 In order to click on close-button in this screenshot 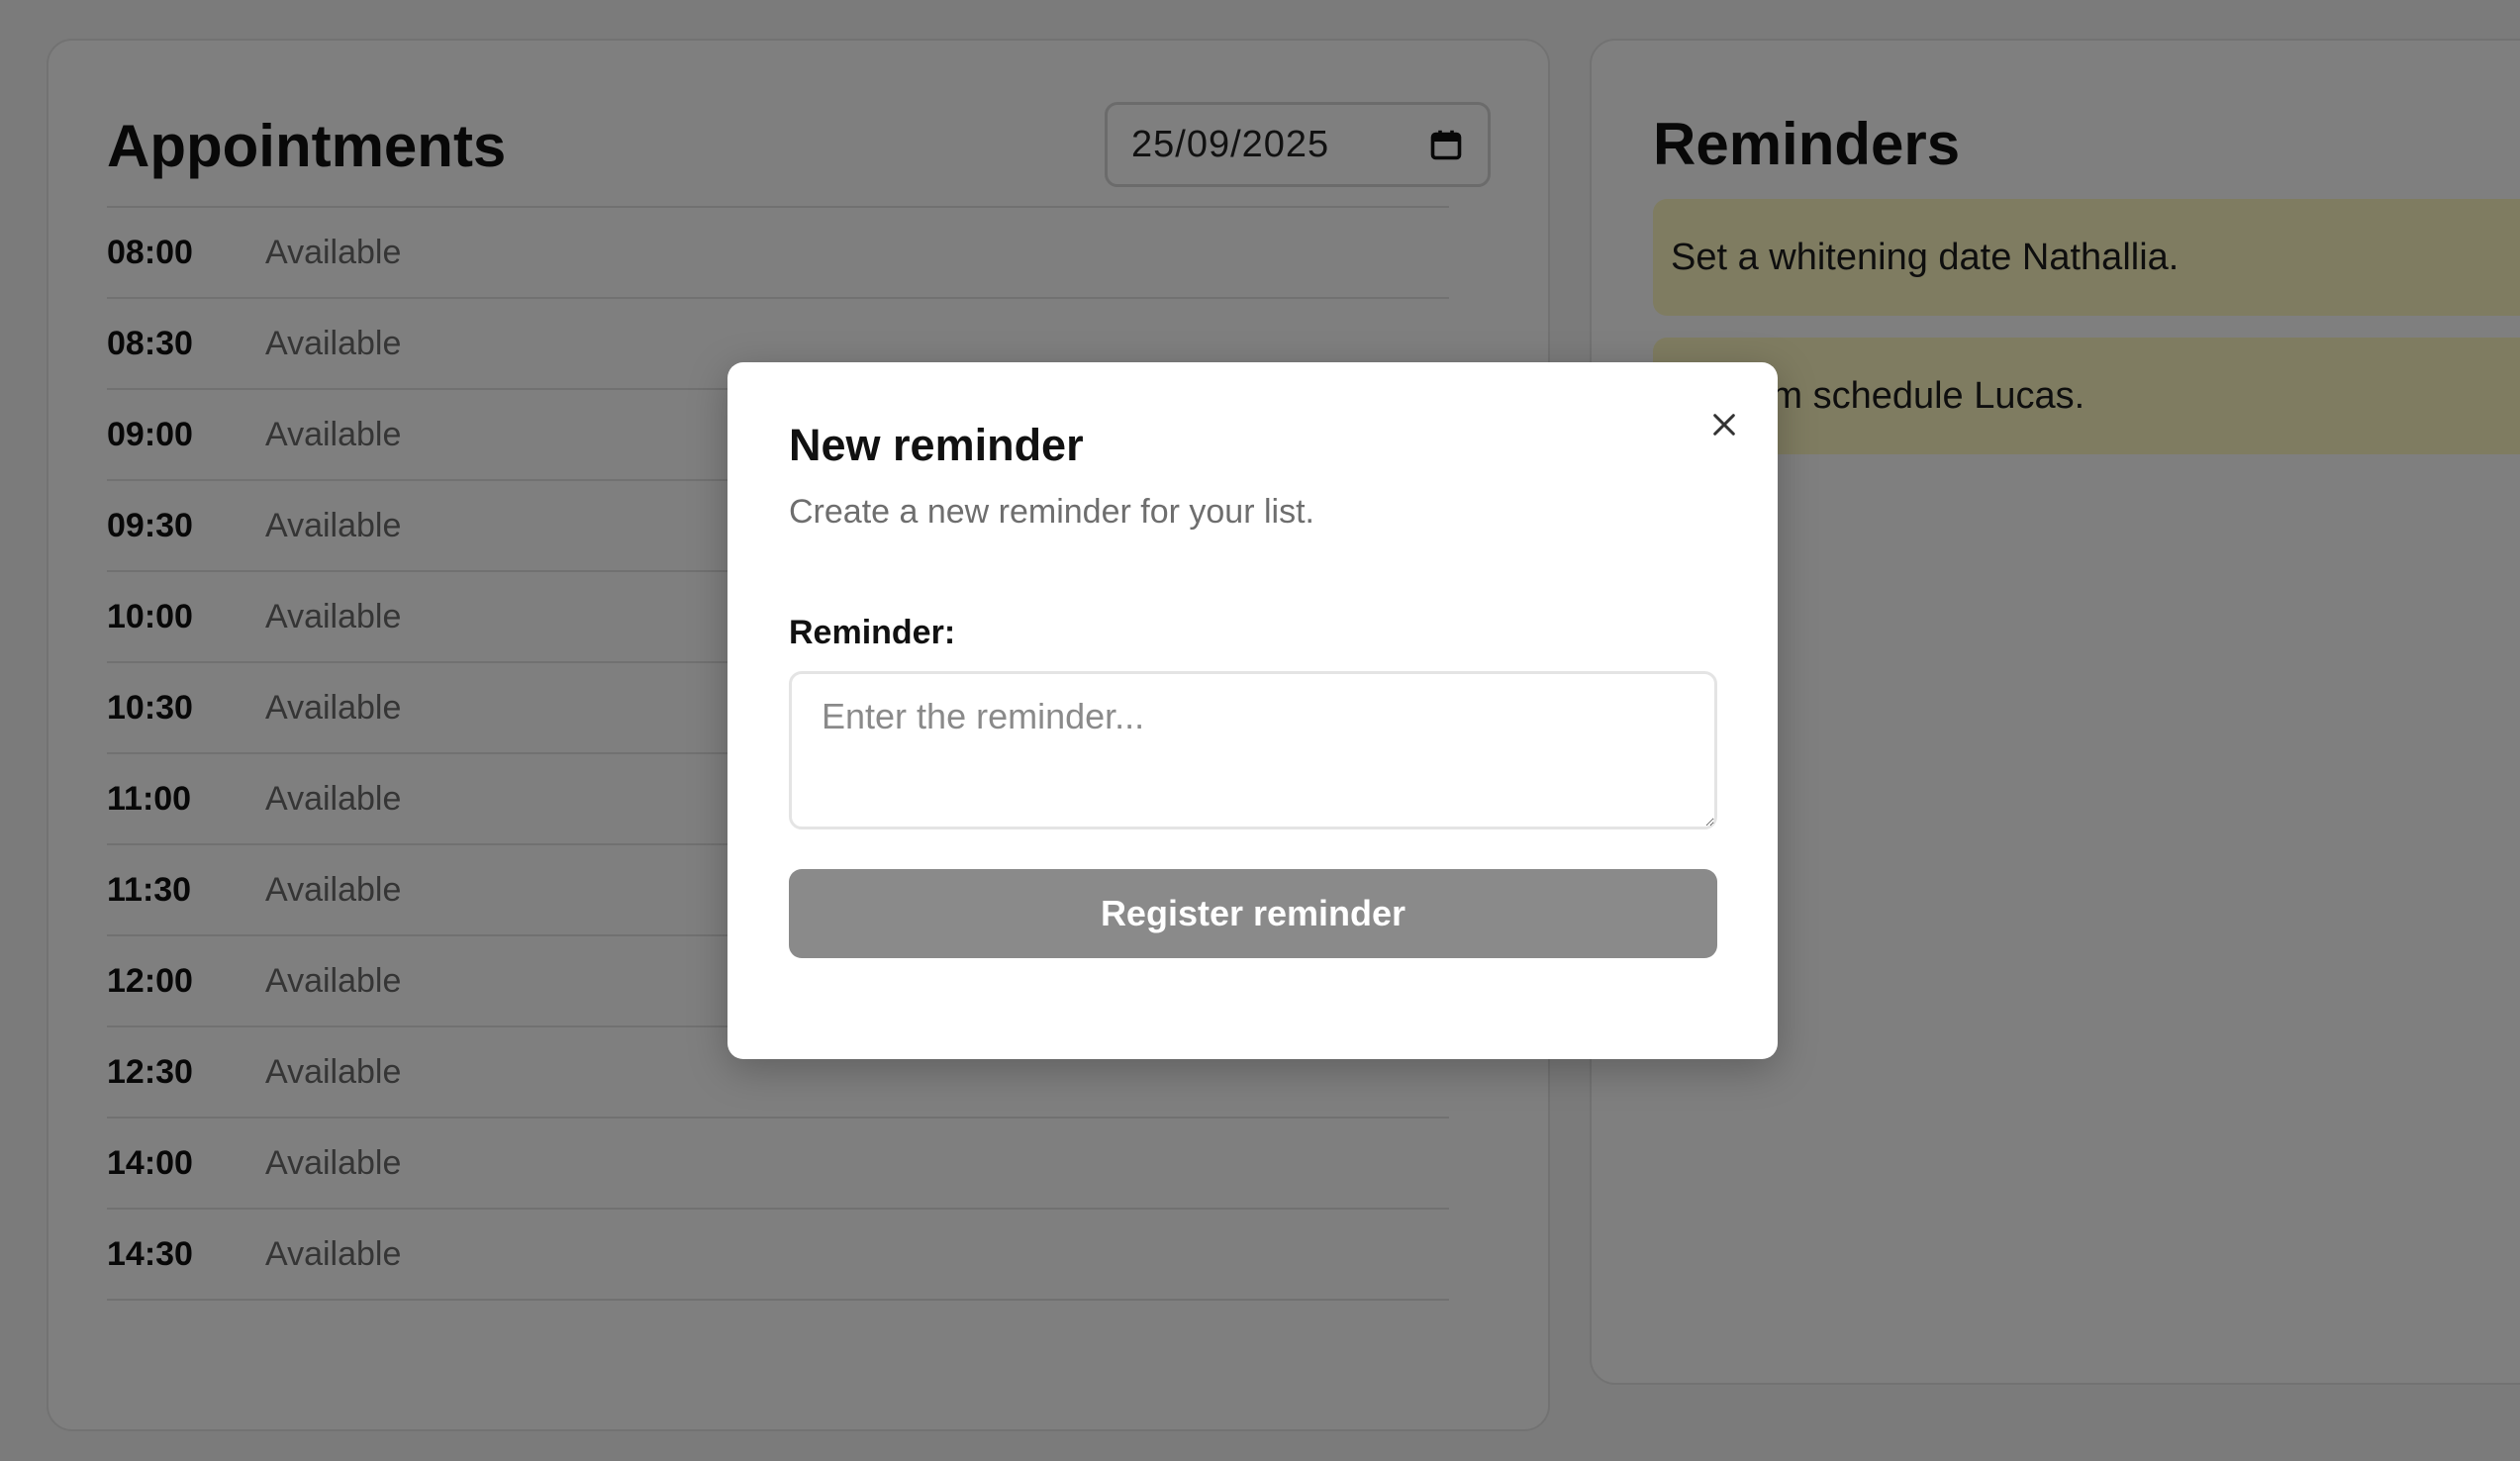, I will do `click(1724, 425)`.